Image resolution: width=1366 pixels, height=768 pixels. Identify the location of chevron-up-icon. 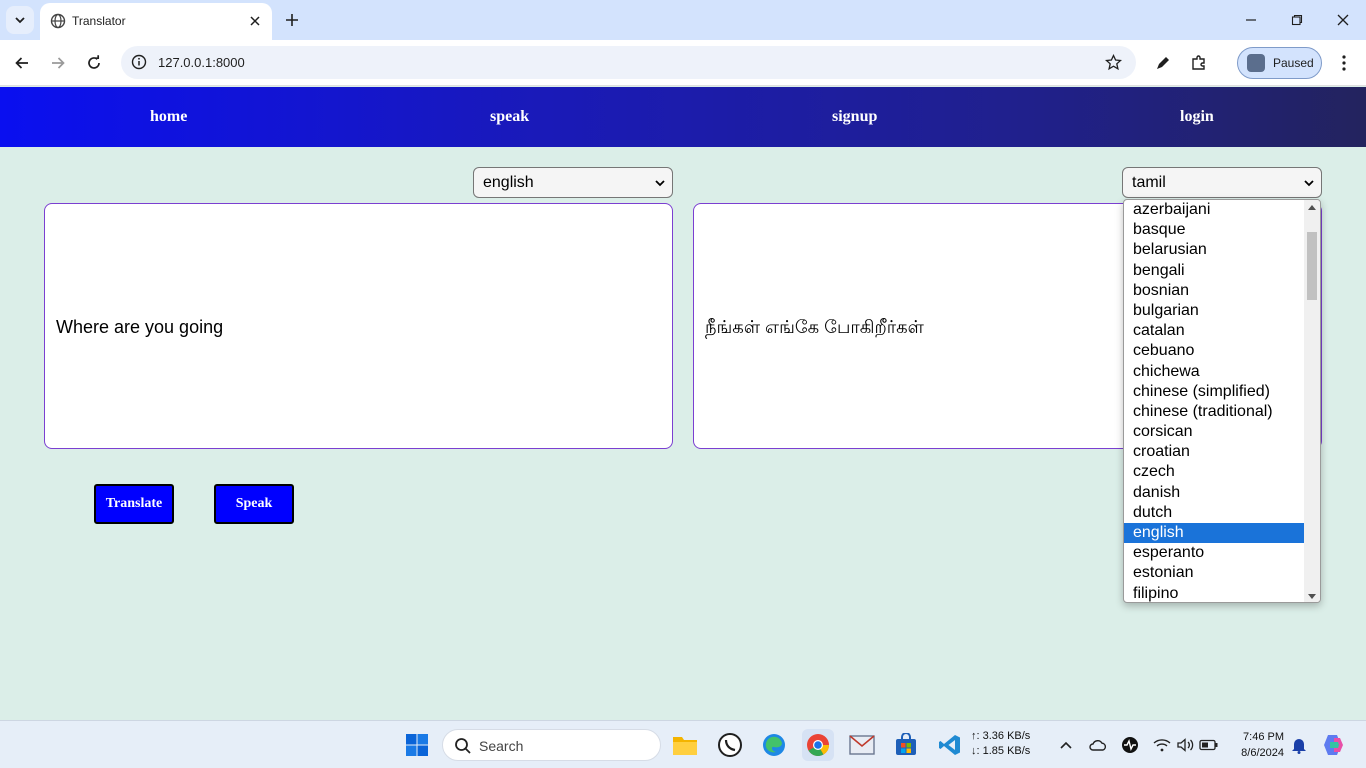
(1066, 745).